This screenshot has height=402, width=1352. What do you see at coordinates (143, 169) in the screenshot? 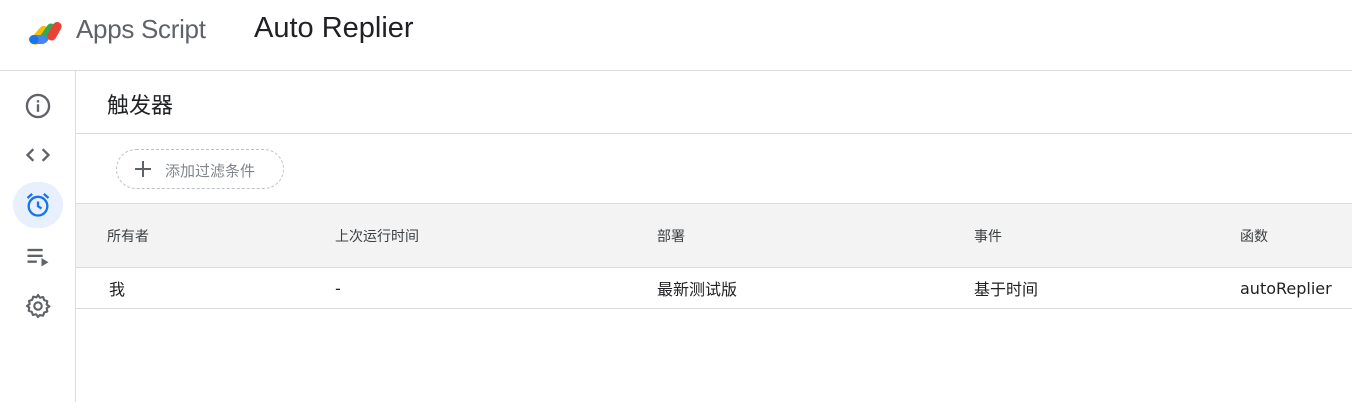
I see `plus-icon` at bounding box center [143, 169].